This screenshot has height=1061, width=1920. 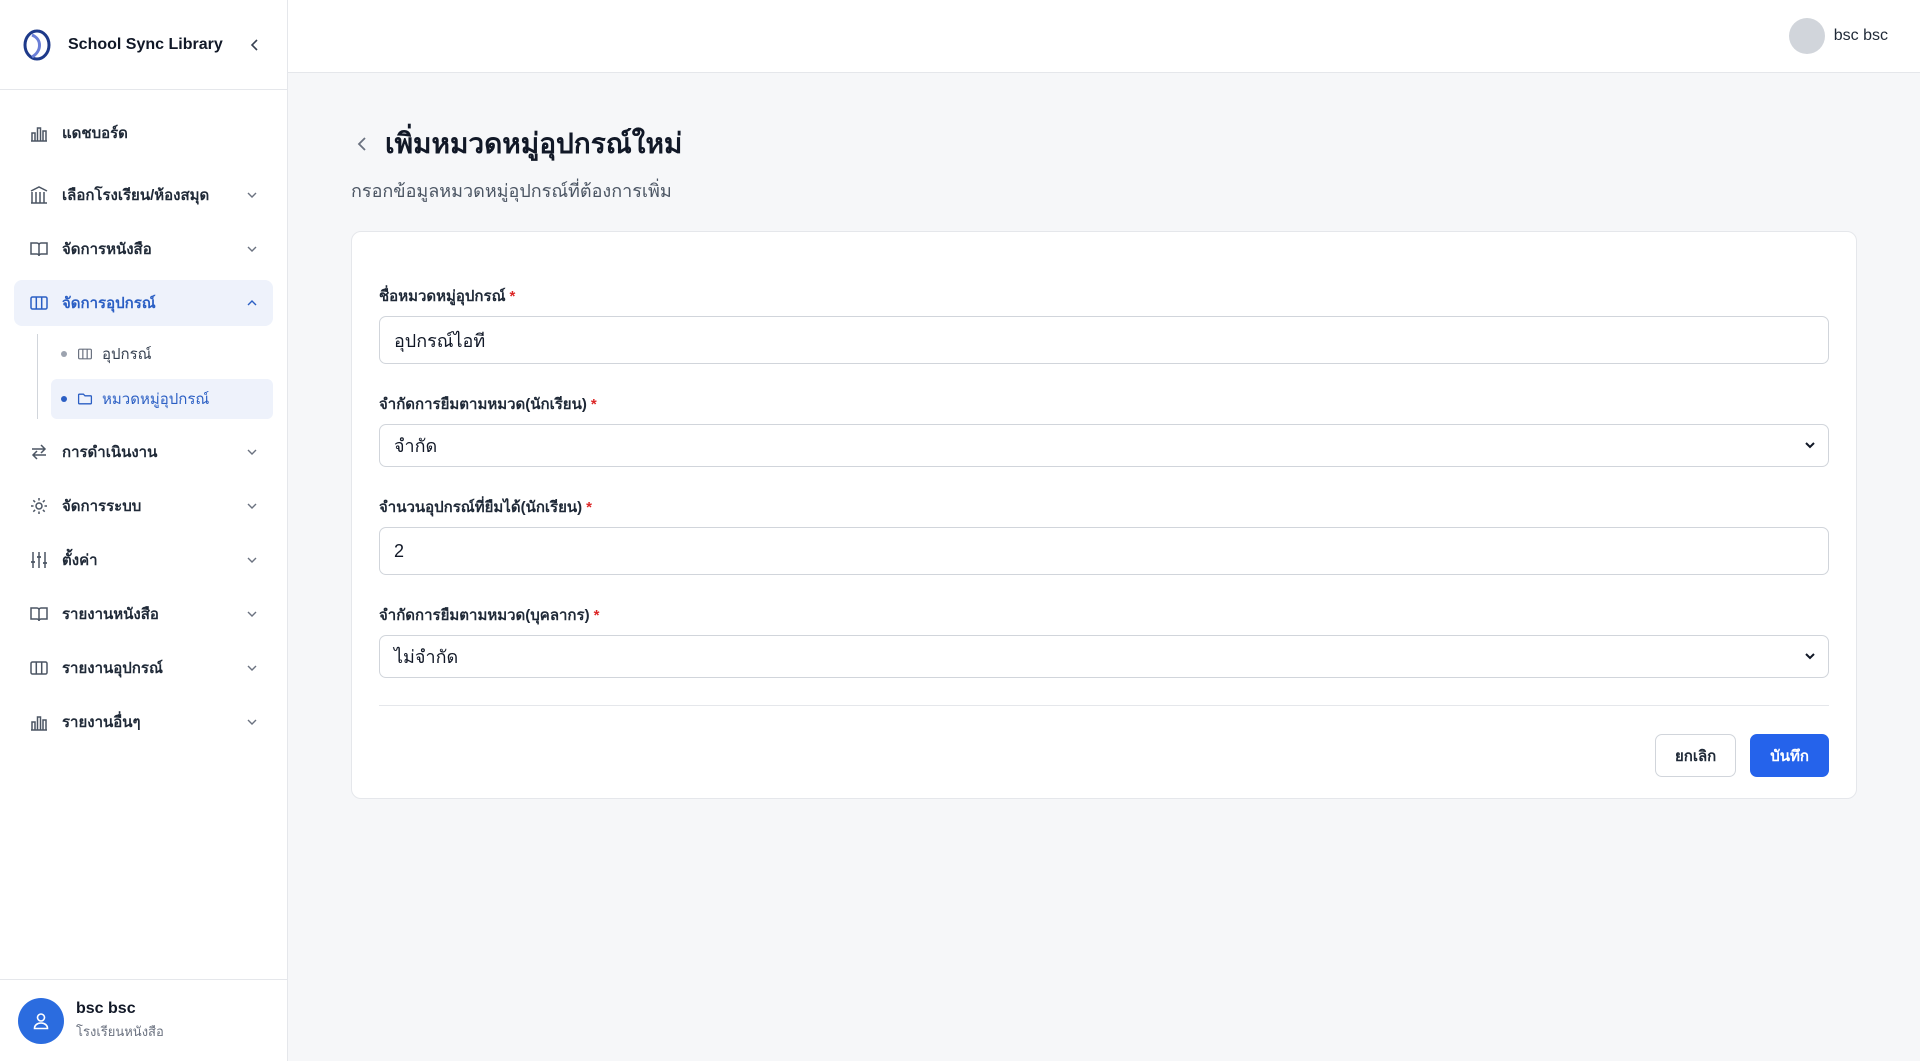 What do you see at coordinates (162, 376) in the screenshot?
I see `equipment-subnav: อุปกรณ์ หมวดหมู่อุปกรณ์` at bounding box center [162, 376].